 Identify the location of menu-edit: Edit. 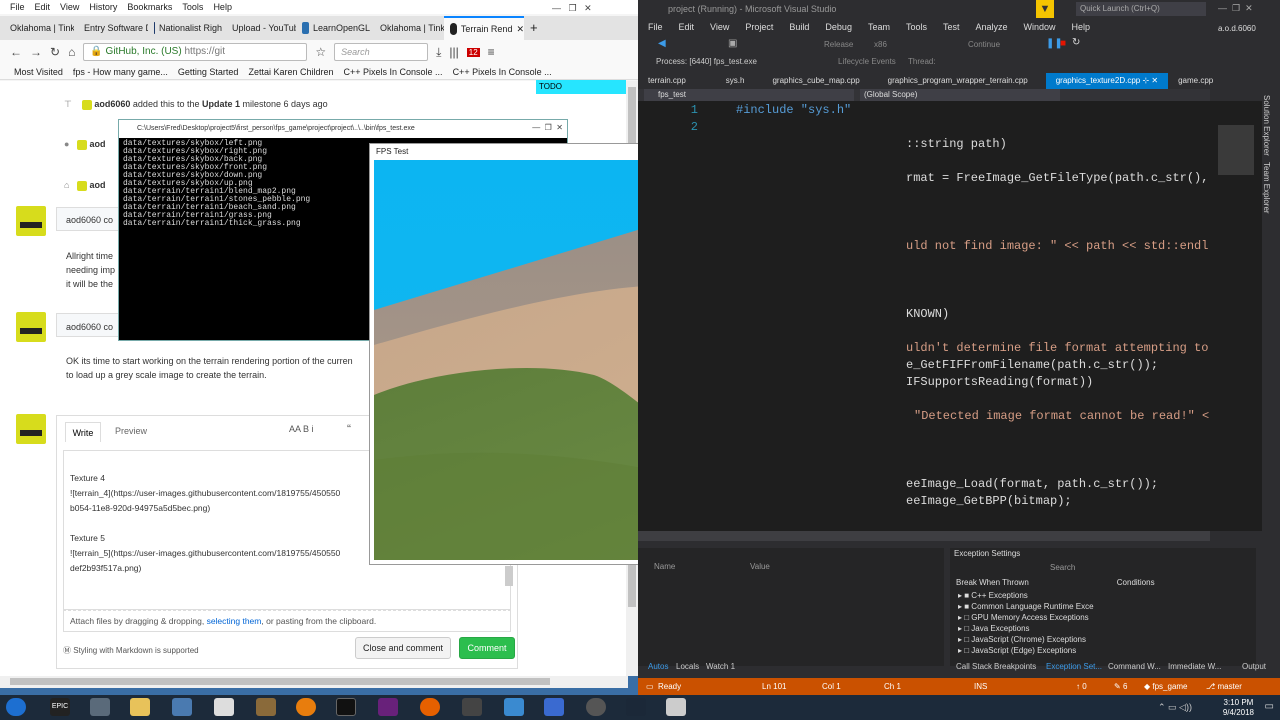
(43, 7).